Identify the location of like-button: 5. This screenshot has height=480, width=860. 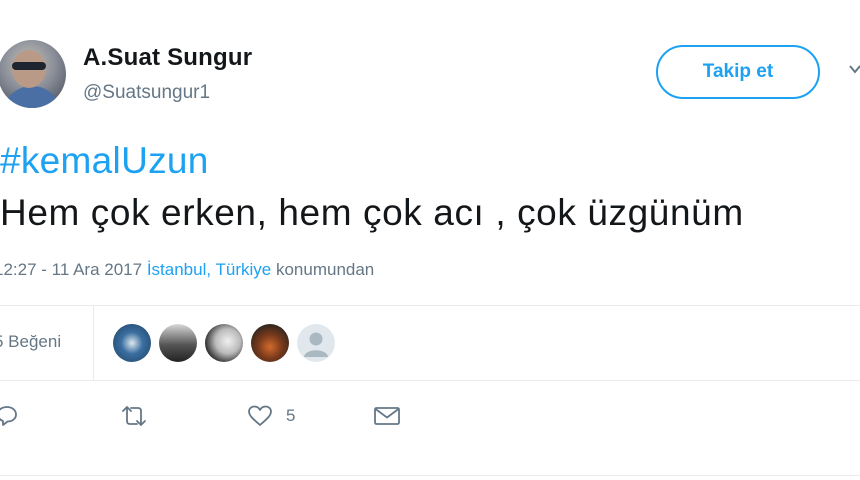
(270, 416).